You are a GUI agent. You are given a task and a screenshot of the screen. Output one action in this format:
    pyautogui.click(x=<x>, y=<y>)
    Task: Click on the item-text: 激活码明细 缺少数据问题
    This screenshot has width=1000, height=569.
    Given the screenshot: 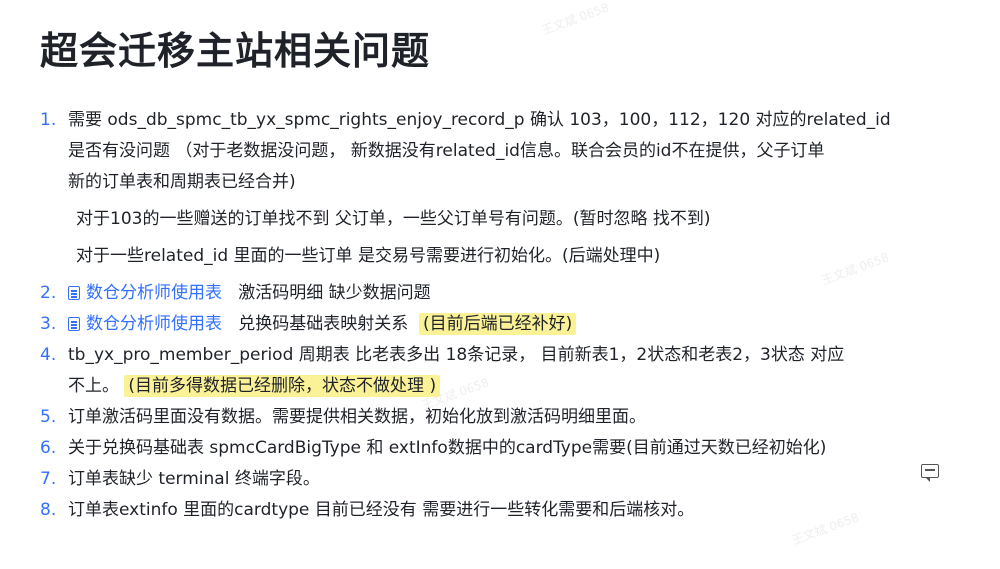 What is the action you would take?
    pyautogui.click(x=334, y=293)
    